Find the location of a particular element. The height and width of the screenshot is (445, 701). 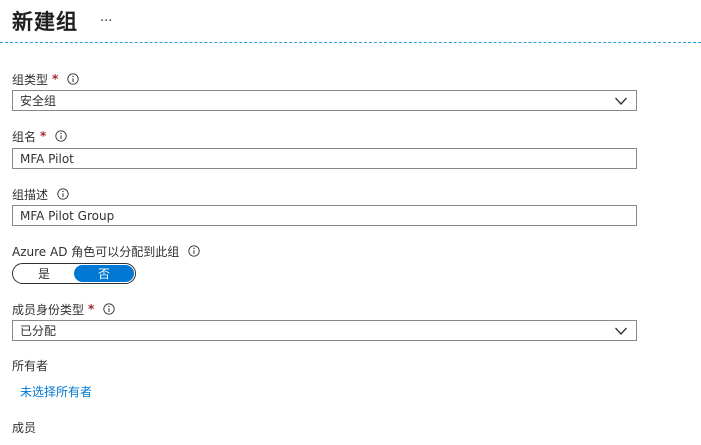

membership-type-label: 成员身份类型 is located at coordinates (48, 309).